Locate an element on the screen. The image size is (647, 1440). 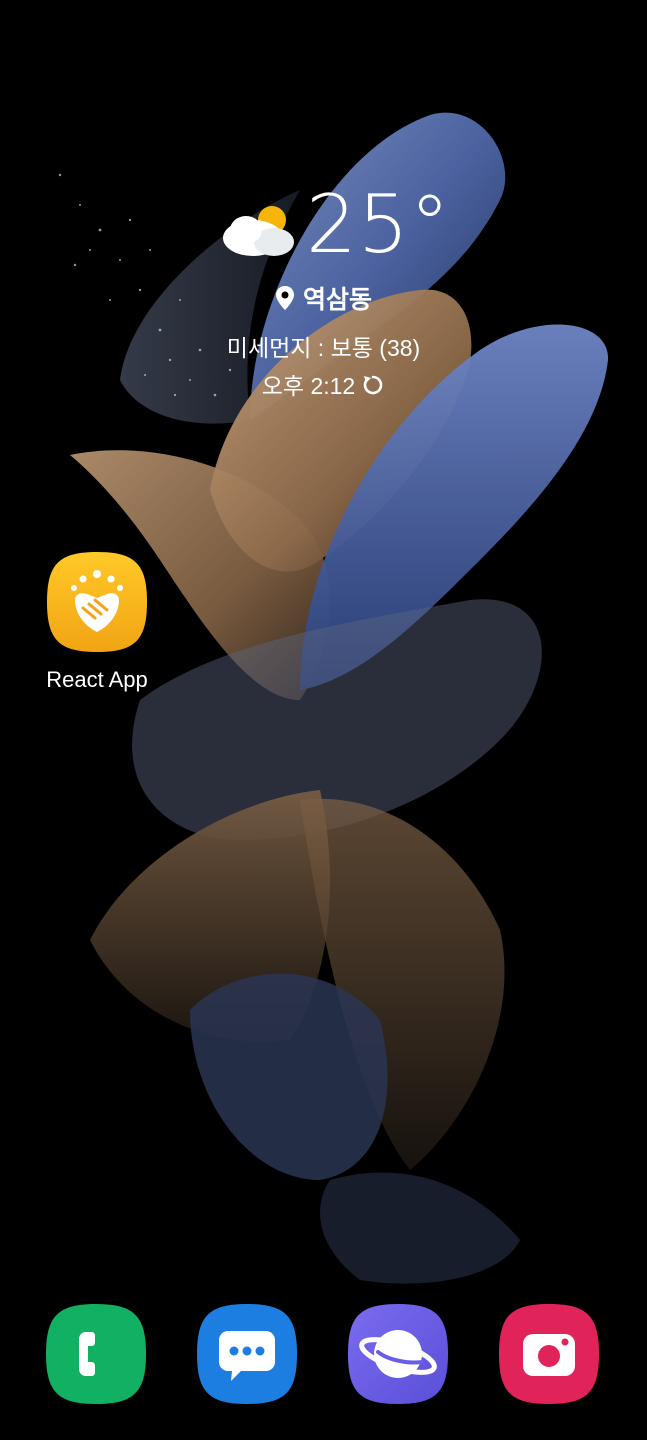
location-label: 역삼동 is located at coordinates (337, 300).